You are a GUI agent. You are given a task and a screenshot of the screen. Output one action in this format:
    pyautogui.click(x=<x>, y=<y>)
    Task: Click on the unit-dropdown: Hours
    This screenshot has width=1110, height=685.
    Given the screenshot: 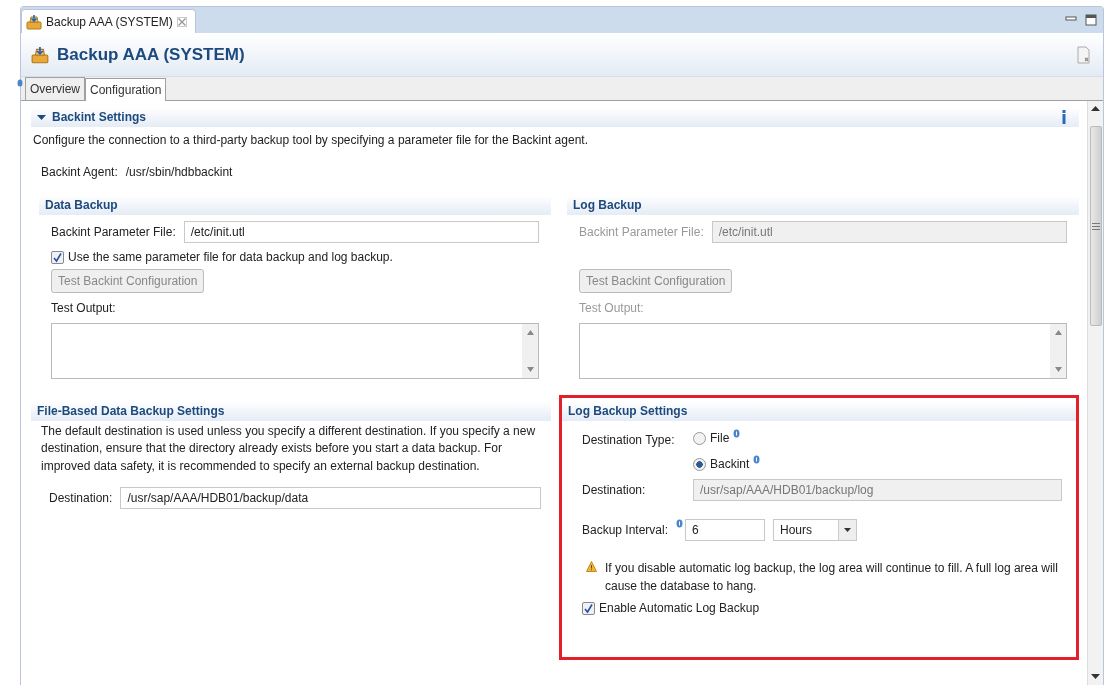 What is the action you would take?
    pyautogui.click(x=815, y=530)
    